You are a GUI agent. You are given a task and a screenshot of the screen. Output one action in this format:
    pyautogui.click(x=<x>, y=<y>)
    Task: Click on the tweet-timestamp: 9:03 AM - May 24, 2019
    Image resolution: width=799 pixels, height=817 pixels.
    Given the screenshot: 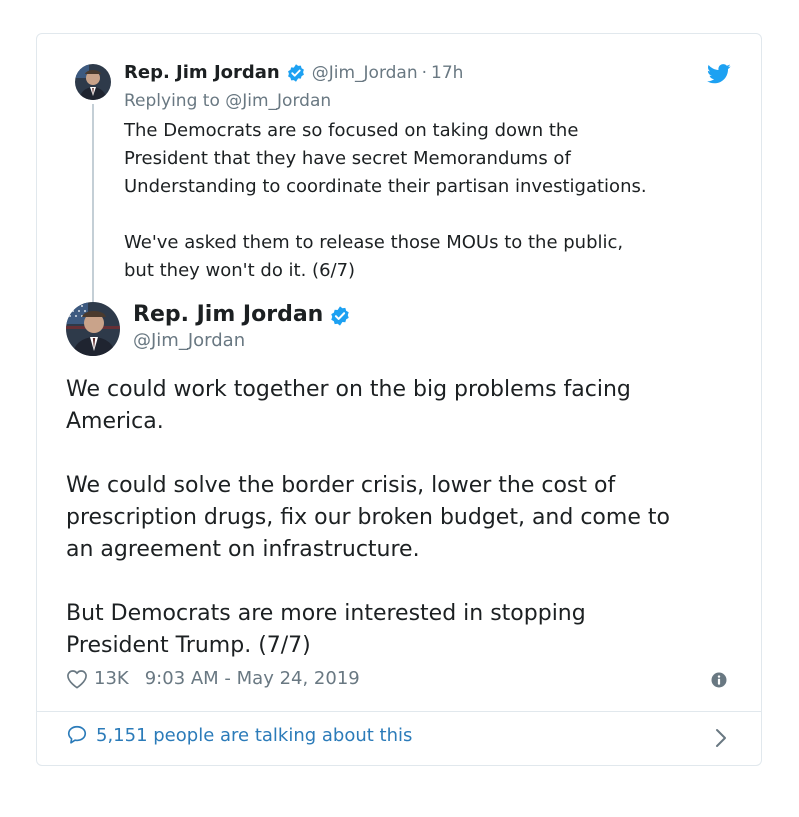 What is the action you would take?
    pyautogui.click(x=252, y=678)
    